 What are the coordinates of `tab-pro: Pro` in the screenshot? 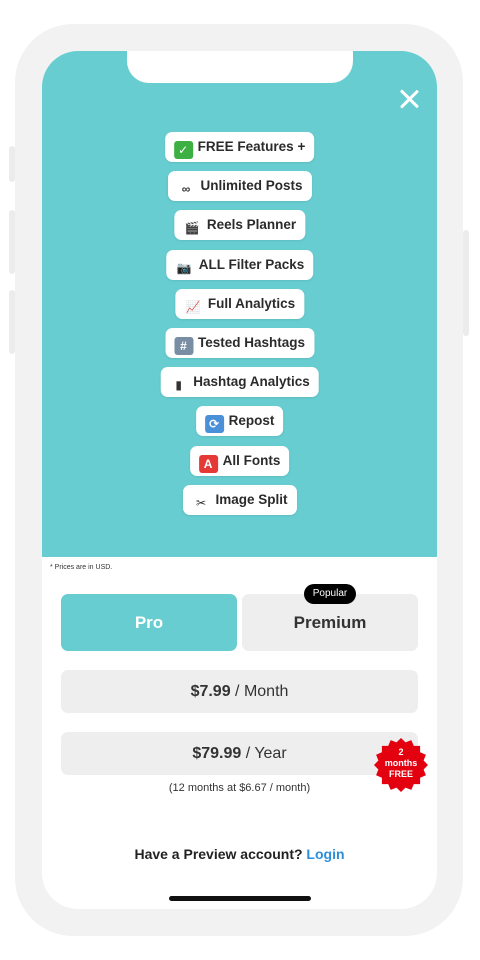 It's located at (149, 622).